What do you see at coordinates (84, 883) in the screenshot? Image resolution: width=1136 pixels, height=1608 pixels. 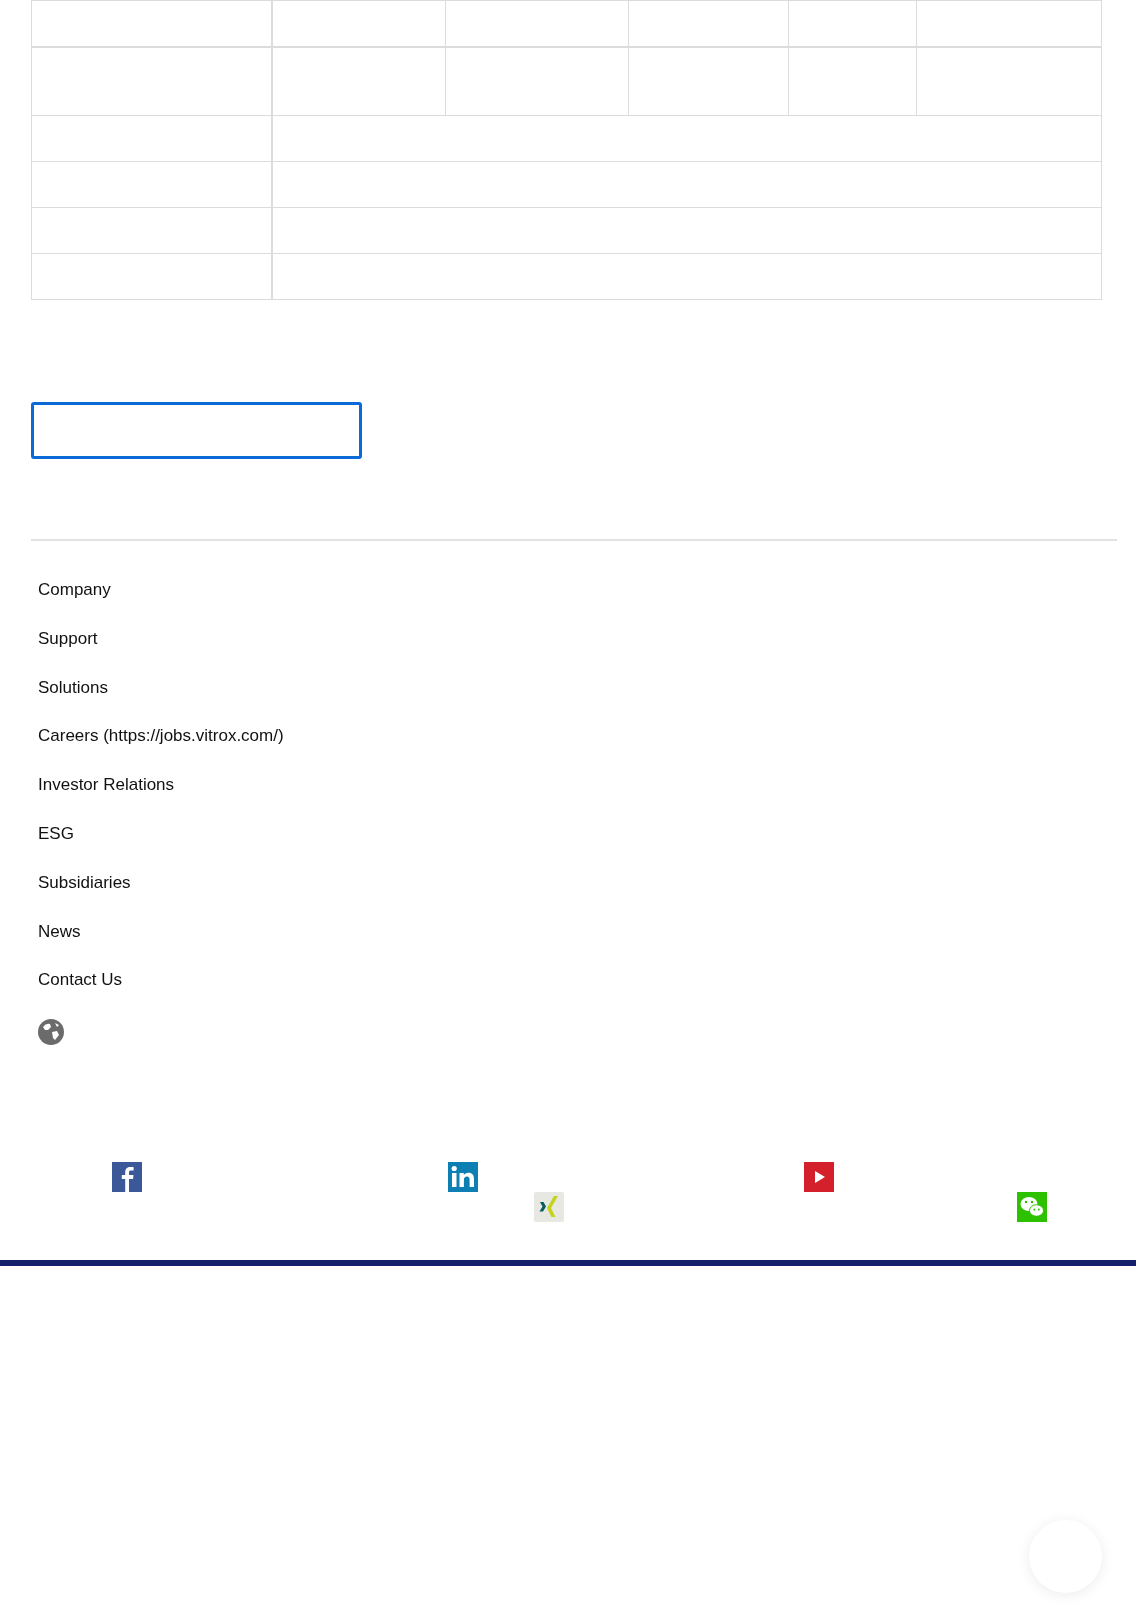 I see `footer-link: Subsidiaries` at bounding box center [84, 883].